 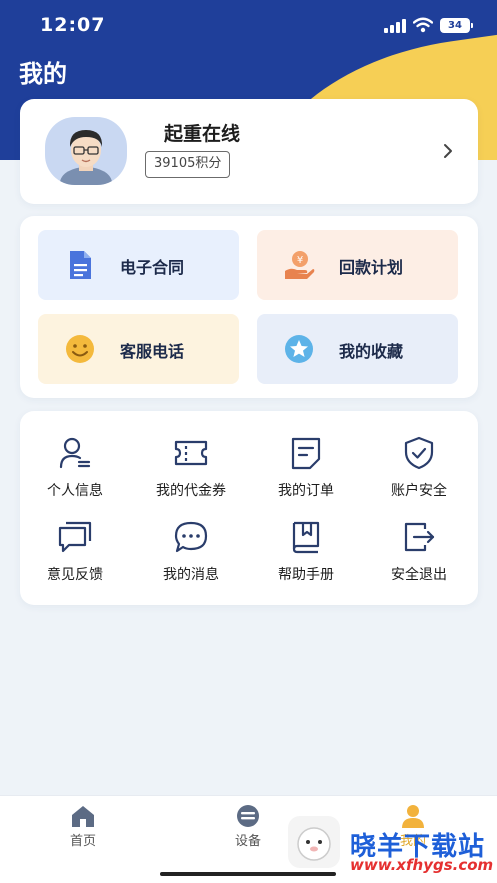 What do you see at coordinates (83, 816) in the screenshot?
I see `home-icon` at bounding box center [83, 816].